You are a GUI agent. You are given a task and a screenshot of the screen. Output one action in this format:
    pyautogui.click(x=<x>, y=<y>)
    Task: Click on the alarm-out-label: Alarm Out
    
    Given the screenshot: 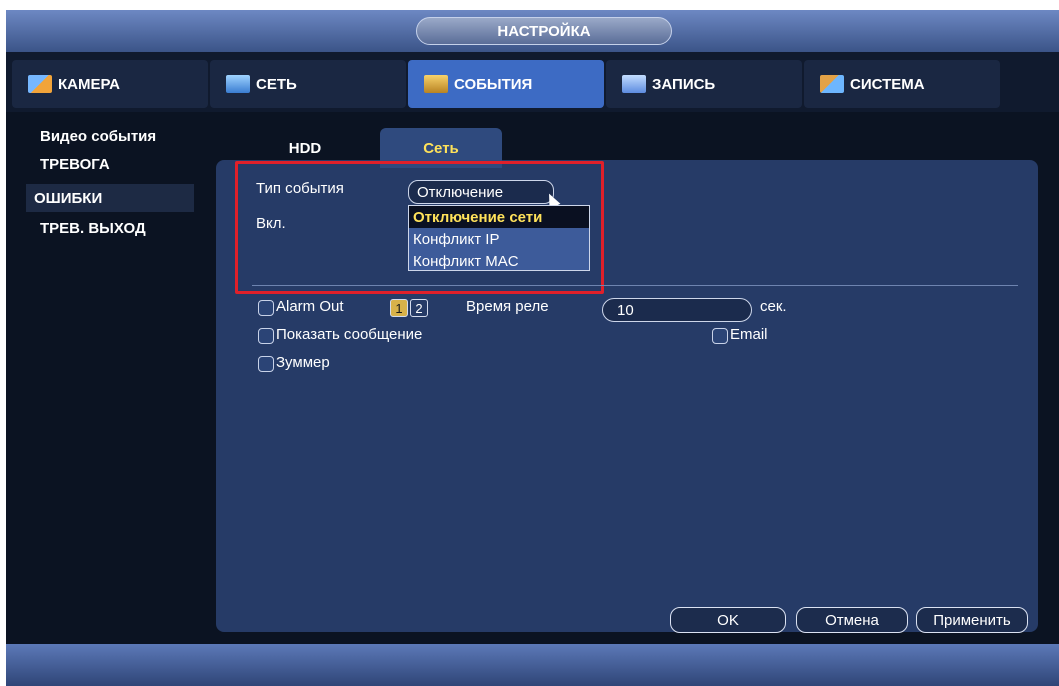 What is the action you would take?
    pyautogui.click(x=310, y=306)
    